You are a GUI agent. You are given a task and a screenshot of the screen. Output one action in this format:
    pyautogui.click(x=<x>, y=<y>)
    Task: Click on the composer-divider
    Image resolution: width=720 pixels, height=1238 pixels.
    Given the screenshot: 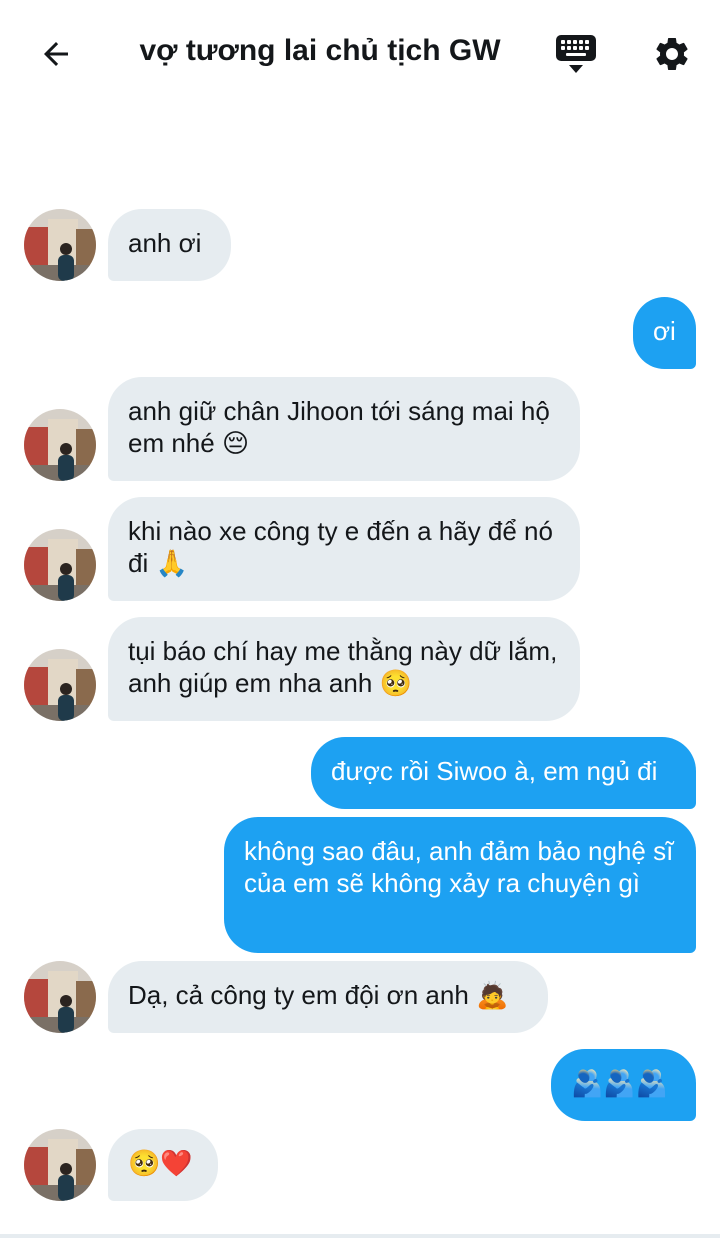 What is the action you would take?
    pyautogui.click(x=360, y=1236)
    